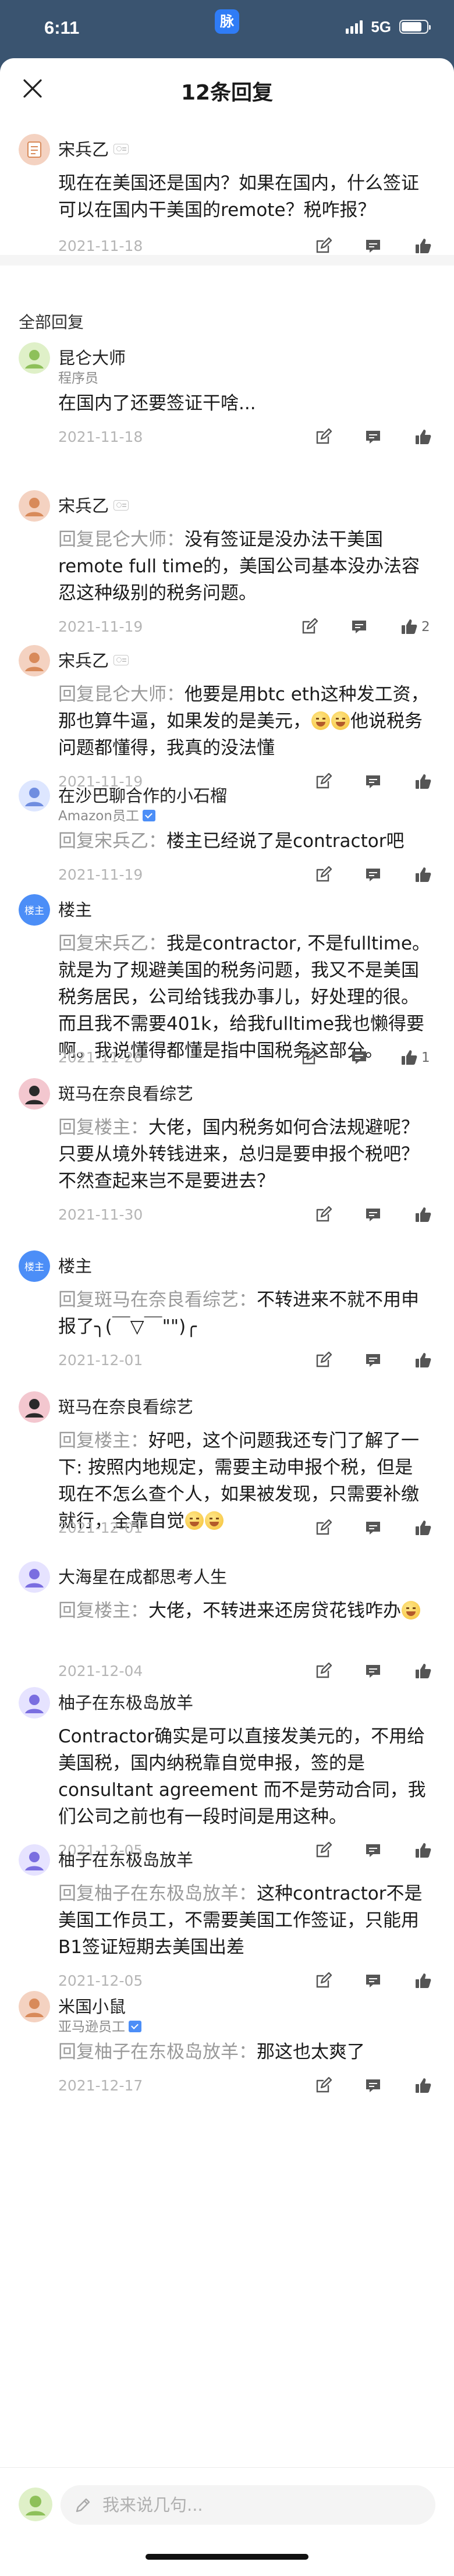 This screenshot has width=454, height=2576. I want to click on reply-date: 2021-12-04, so click(101, 1671).